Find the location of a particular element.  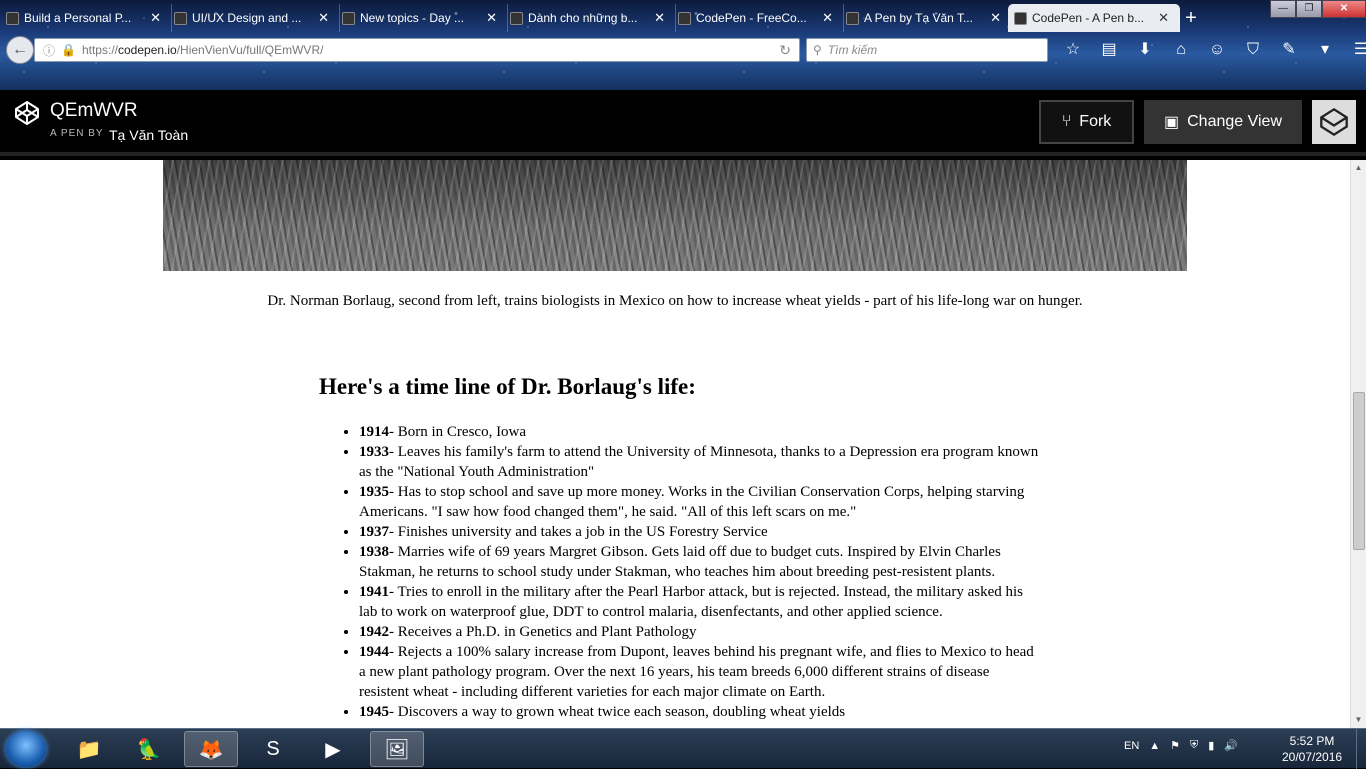

scroll-down-icon: ▼ is located at coordinates (1358, 720).